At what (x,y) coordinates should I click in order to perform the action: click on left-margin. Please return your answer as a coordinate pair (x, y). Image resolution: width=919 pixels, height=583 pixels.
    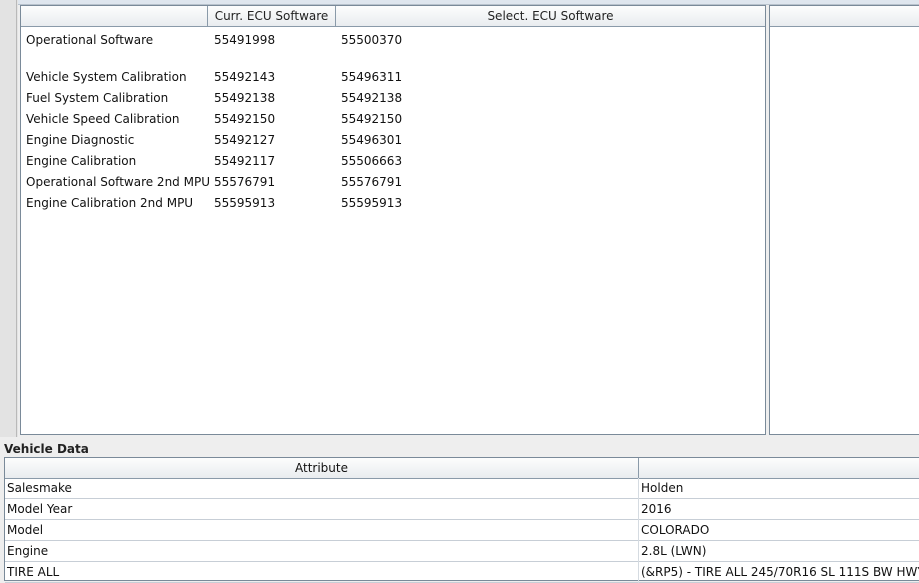
    Looking at the image, I should click on (9, 218).